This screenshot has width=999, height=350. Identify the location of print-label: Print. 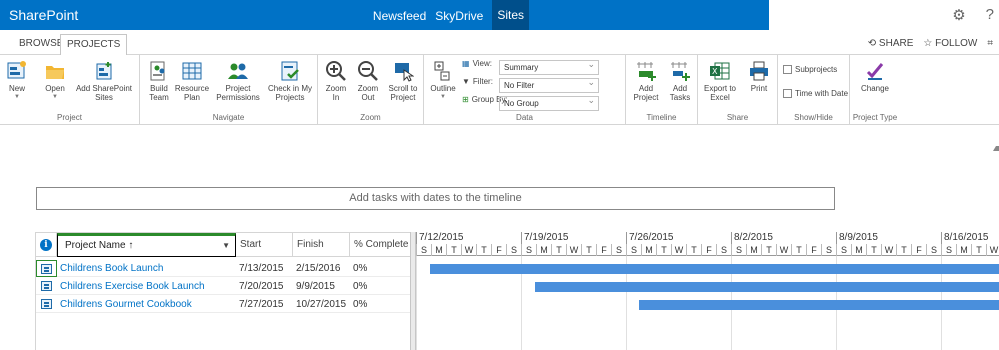
(759, 88).